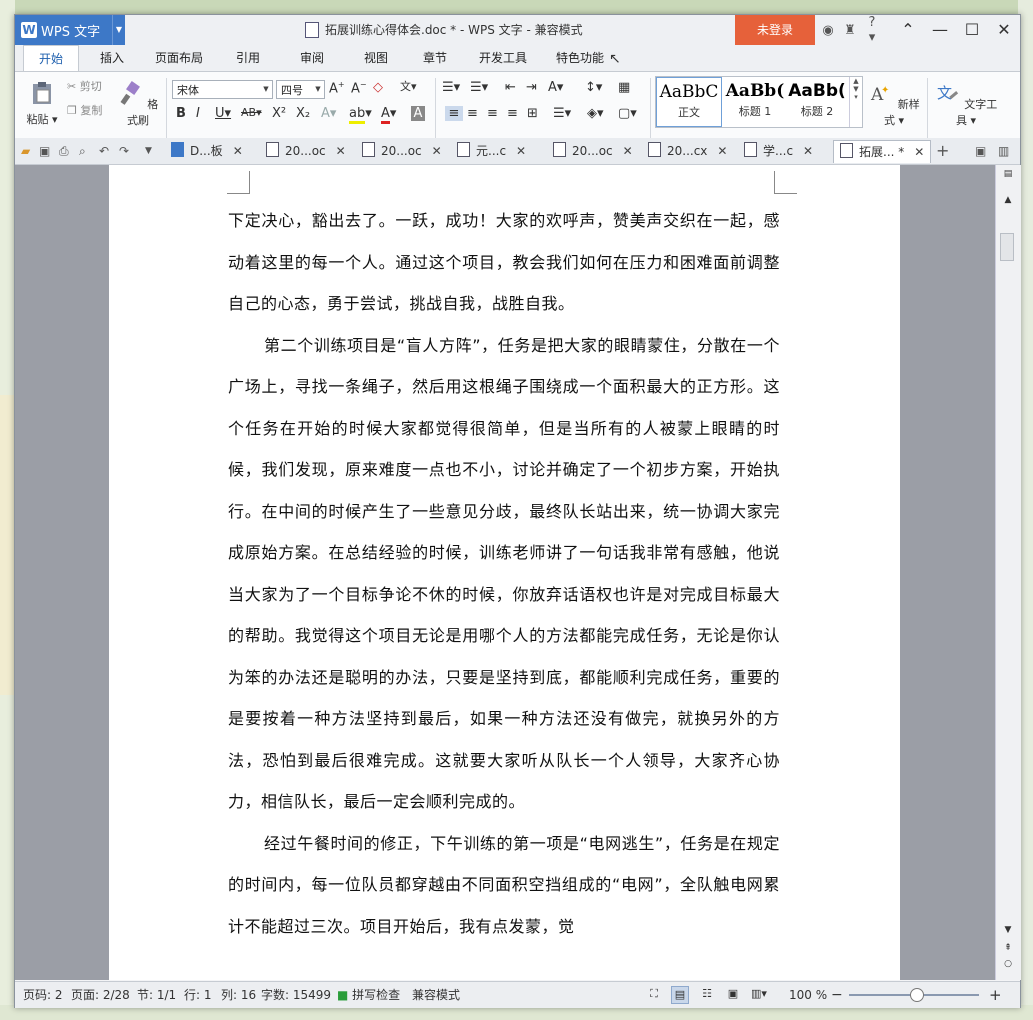  Describe the element at coordinates (733, 994) in the screenshot. I see `web-view-icon: ▣` at that location.